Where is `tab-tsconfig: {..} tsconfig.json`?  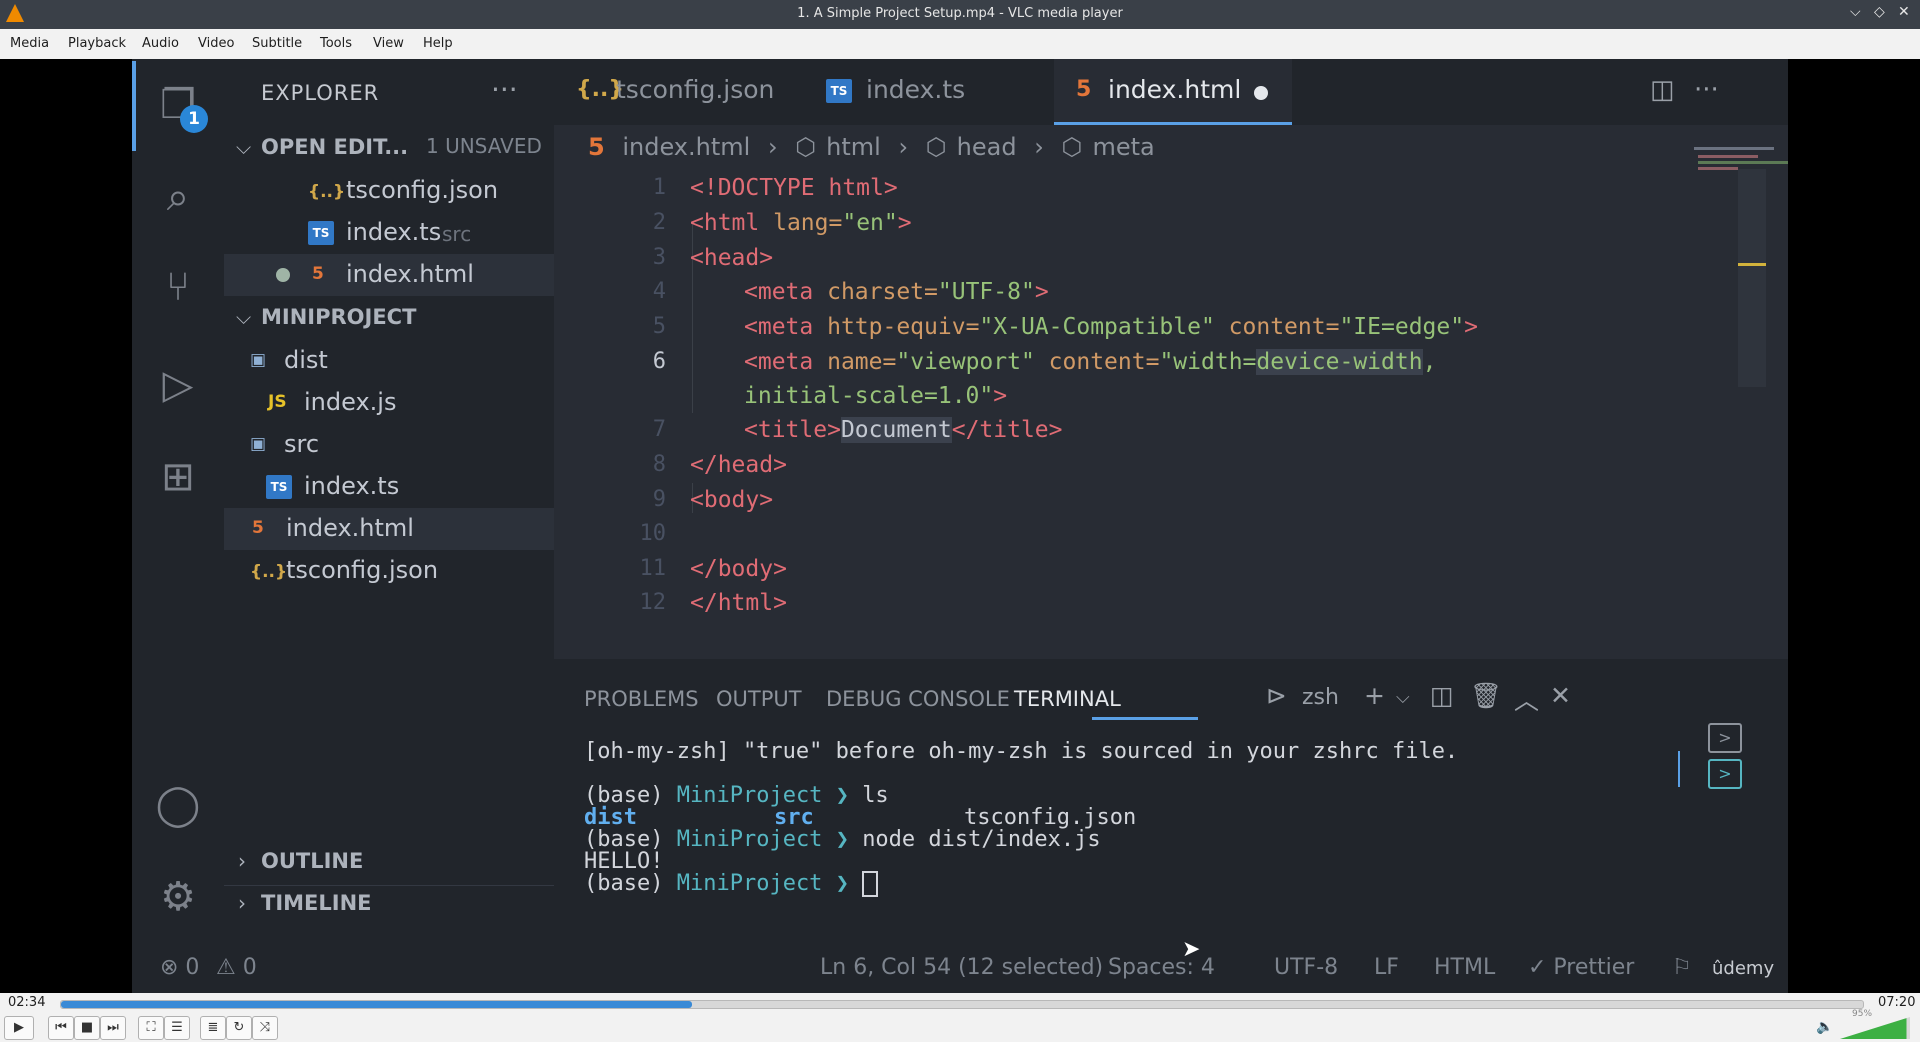 tab-tsconfig: {..} tsconfig.json is located at coordinates (679, 92).